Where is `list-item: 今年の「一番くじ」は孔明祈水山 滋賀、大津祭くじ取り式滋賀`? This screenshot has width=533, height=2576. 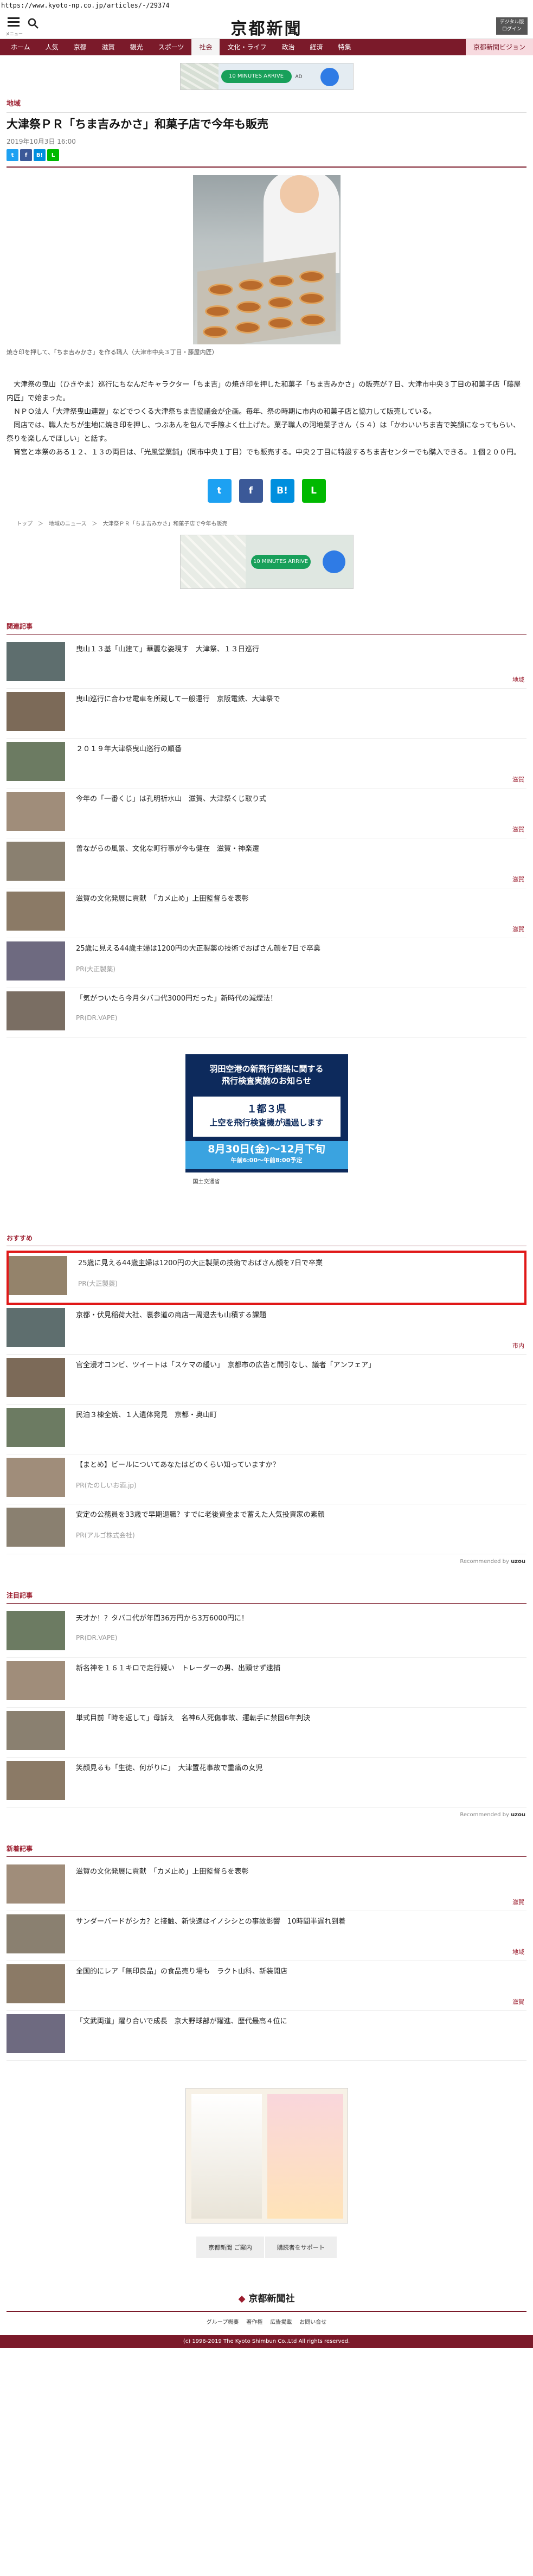
list-item: 今年の「一番くじ」は孔明祈水山 滋賀、大津祭くじ取り式滋賀 is located at coordinates (266, 813).